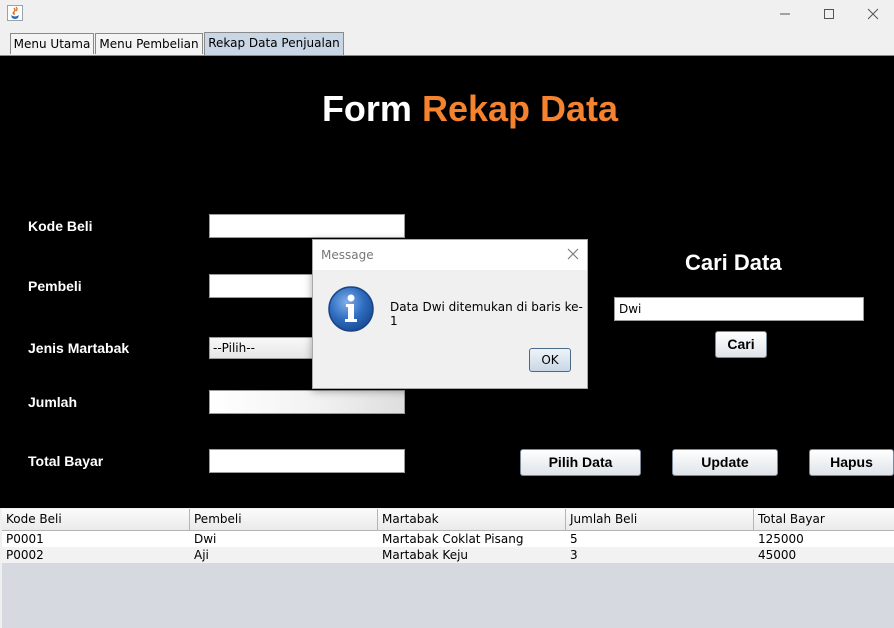 The height and width of the screenshot is (628, 894). Describe the element at coordinates (205, 539) in the screenshot. I see `cell-pembeli: Dwi` at that location.